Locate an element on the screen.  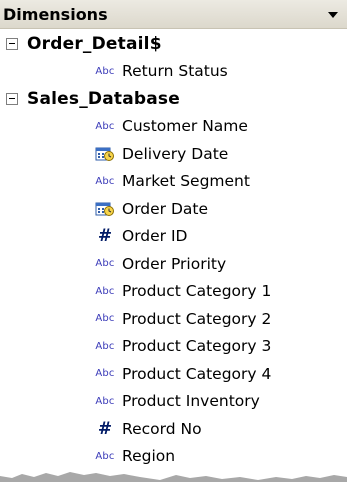
field-item: Abc Product Category 1 is located at coordinates (173, 292).